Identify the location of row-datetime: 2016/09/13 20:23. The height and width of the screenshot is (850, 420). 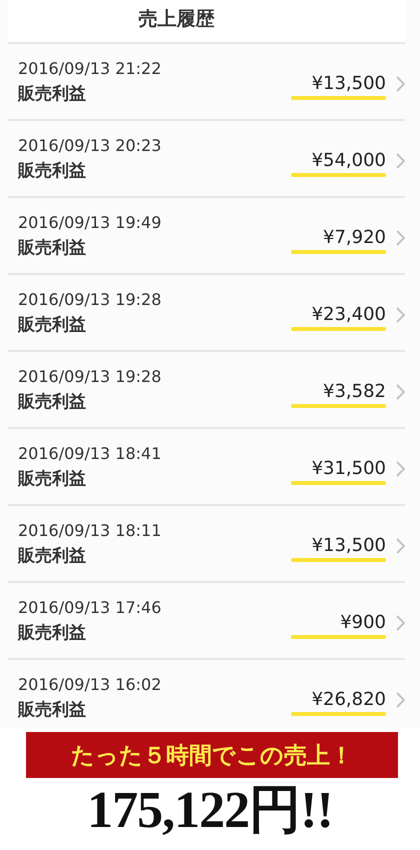
(90, 145).